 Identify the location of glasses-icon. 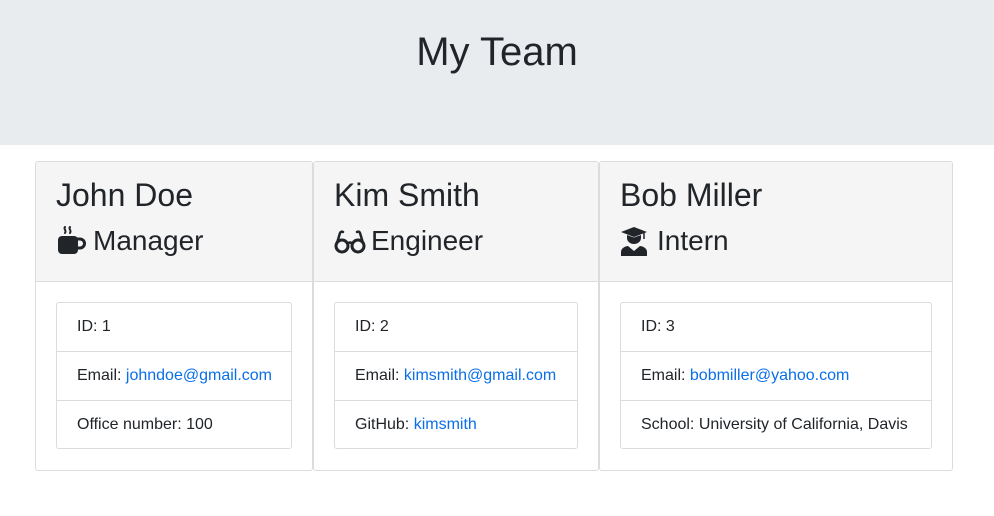
(350, 241).